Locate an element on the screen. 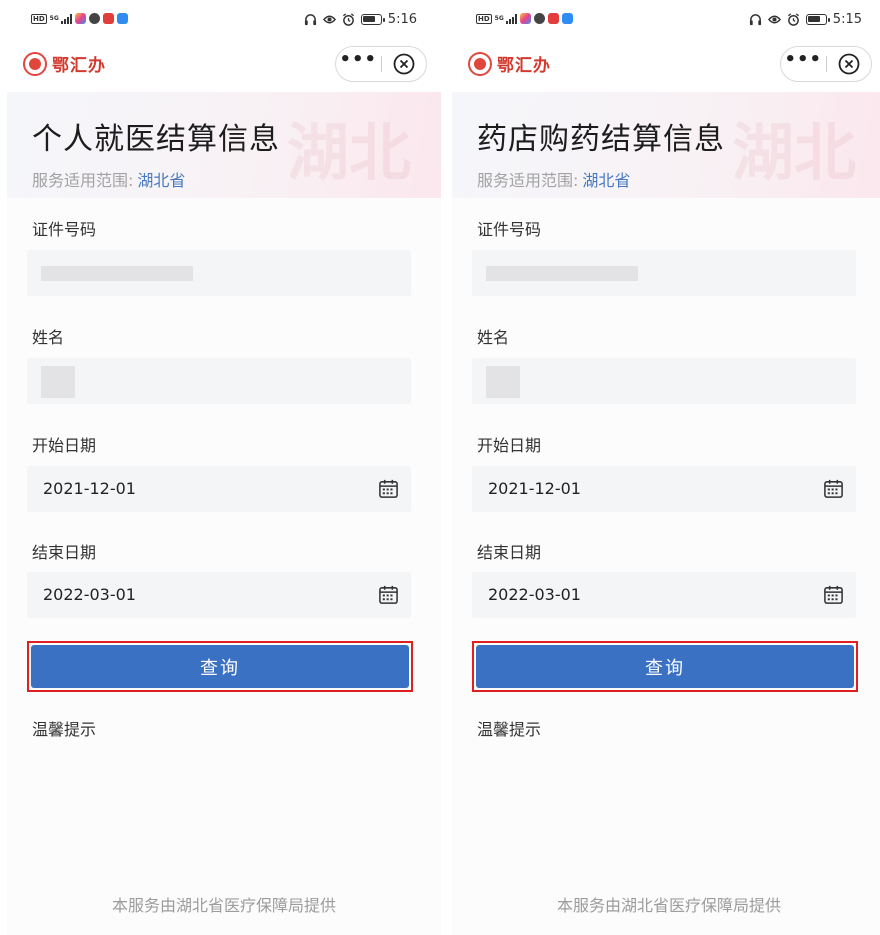 Image resolution: width=880 pixels, height=935 pixels. page-header: 湖北 个人就医结算信息 服务适用范围: 湖北省 is located at coordinates (224, 145).